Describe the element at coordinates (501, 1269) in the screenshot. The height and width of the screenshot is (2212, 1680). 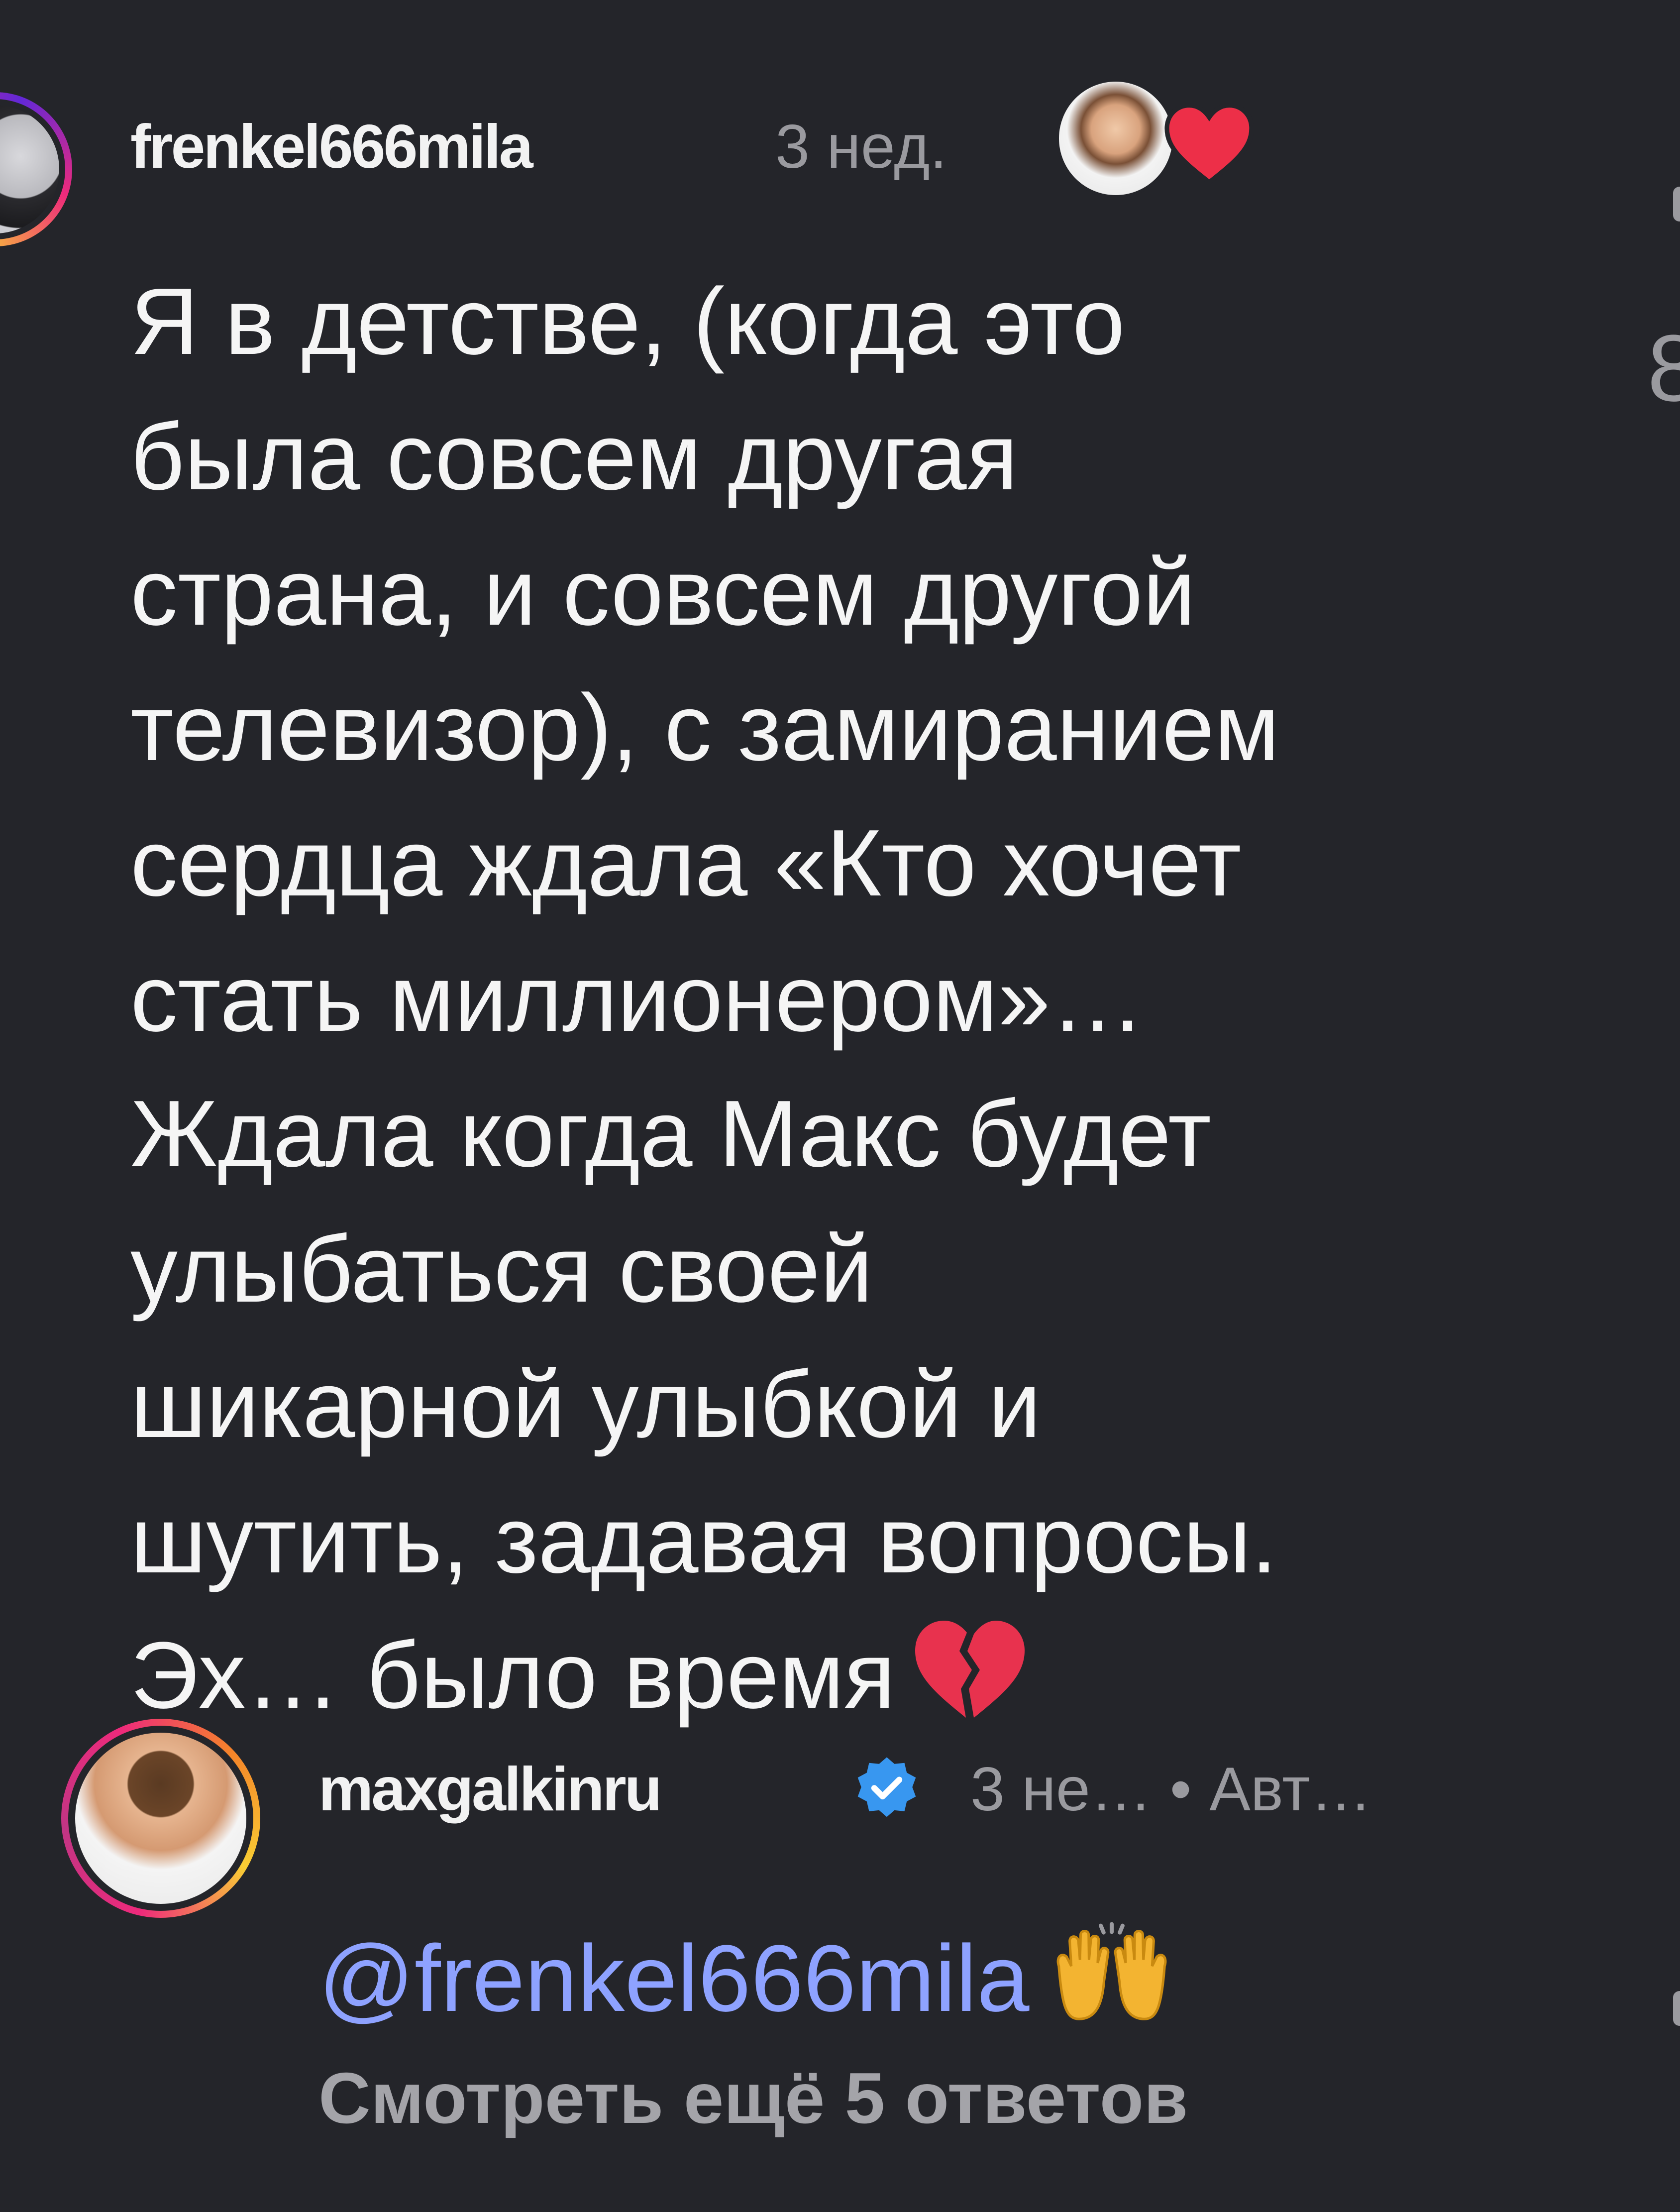
I see `comment-line: улыбаться своей` at that location.